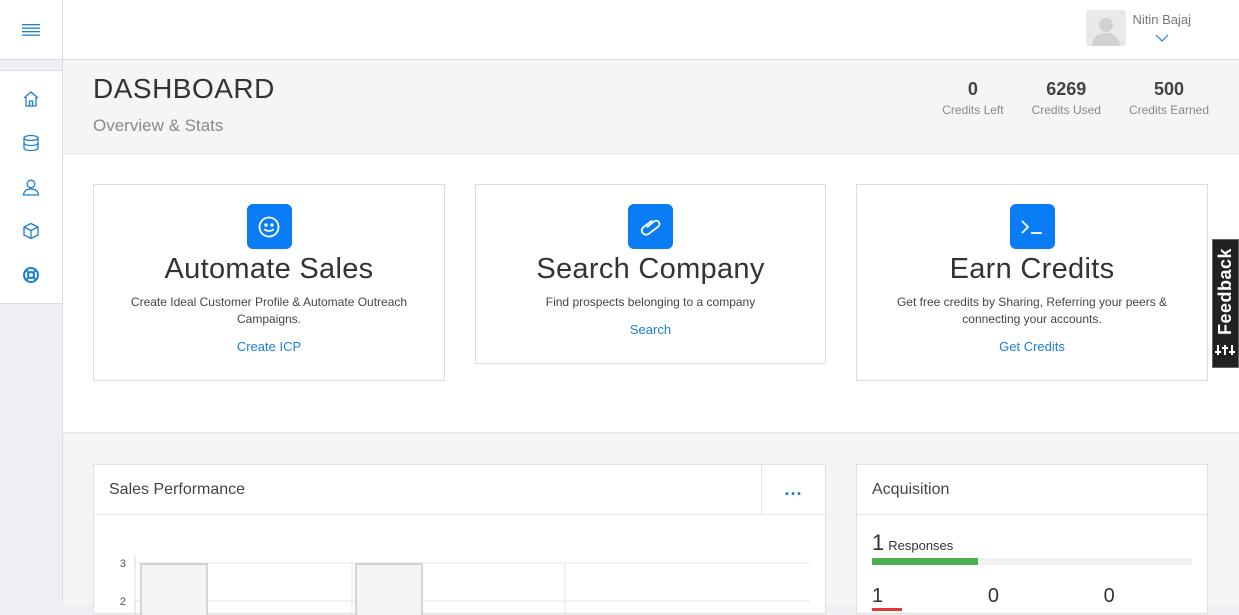  Describe the element at coordinates (972, 89) in the screenshot. I see `stat-value: 0` at that location.